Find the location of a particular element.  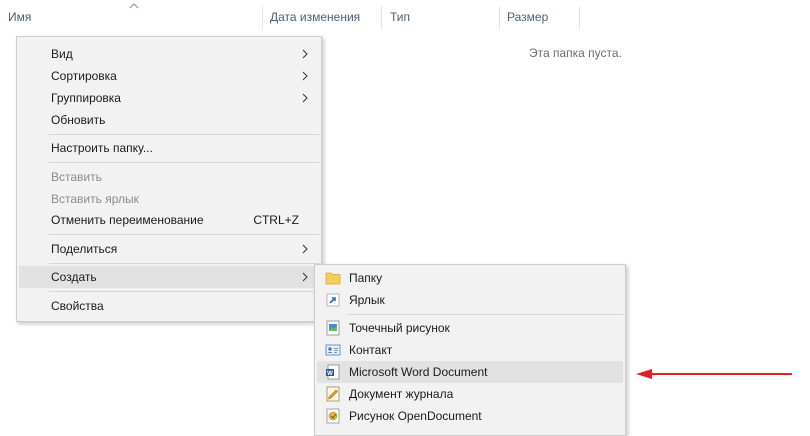

submenu-item-shortcut: Ярлык is located at coordinates (470, 300).